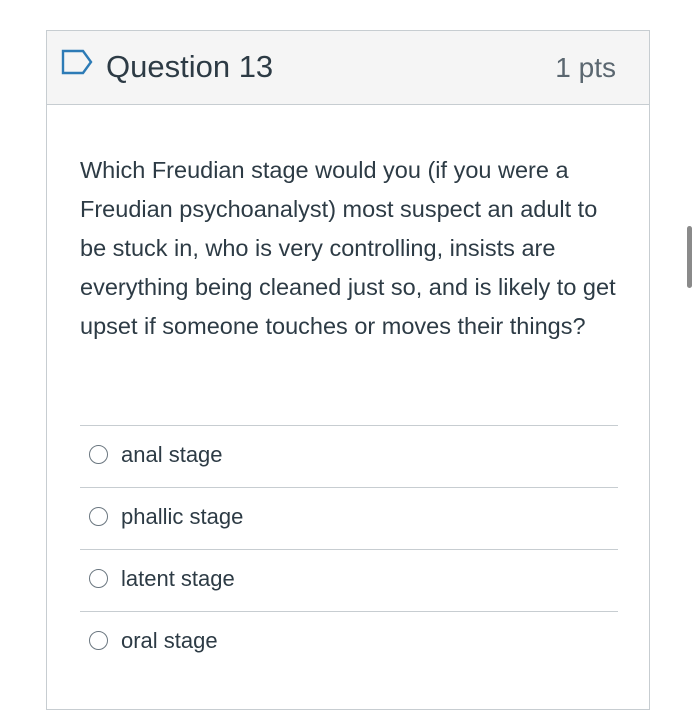  I want to click on flag-icon, so click(77, 62).